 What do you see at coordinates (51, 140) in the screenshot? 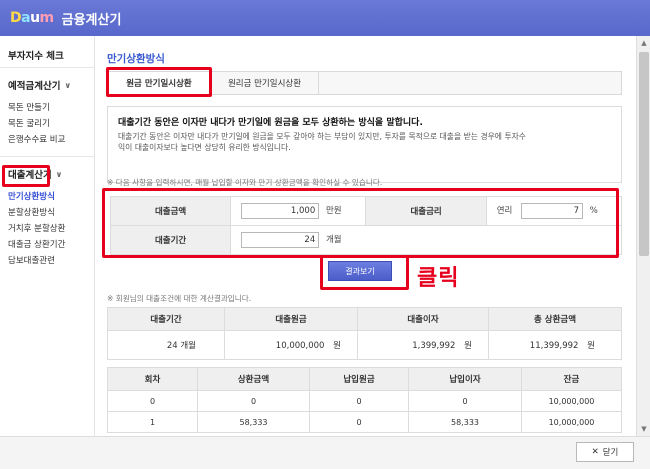
I see `sidebar-item-bank-fee: 은행수수료 비교` at bounding box center [51, 140].